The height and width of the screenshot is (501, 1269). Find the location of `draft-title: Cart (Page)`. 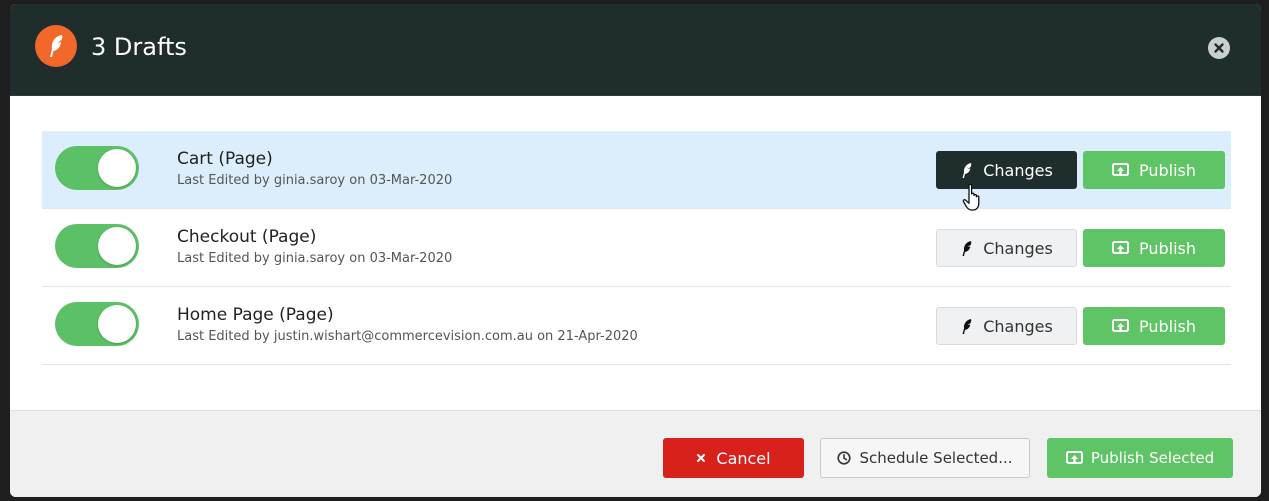

draft-title: Cart (Page) is located at coordinates (225, 159).